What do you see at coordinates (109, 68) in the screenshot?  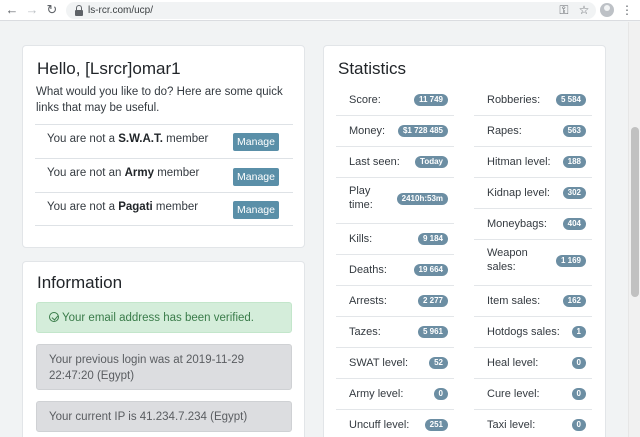 I see `hello-title: Hello, [Lsrcr]omar1` at bounding box center [109, 68].